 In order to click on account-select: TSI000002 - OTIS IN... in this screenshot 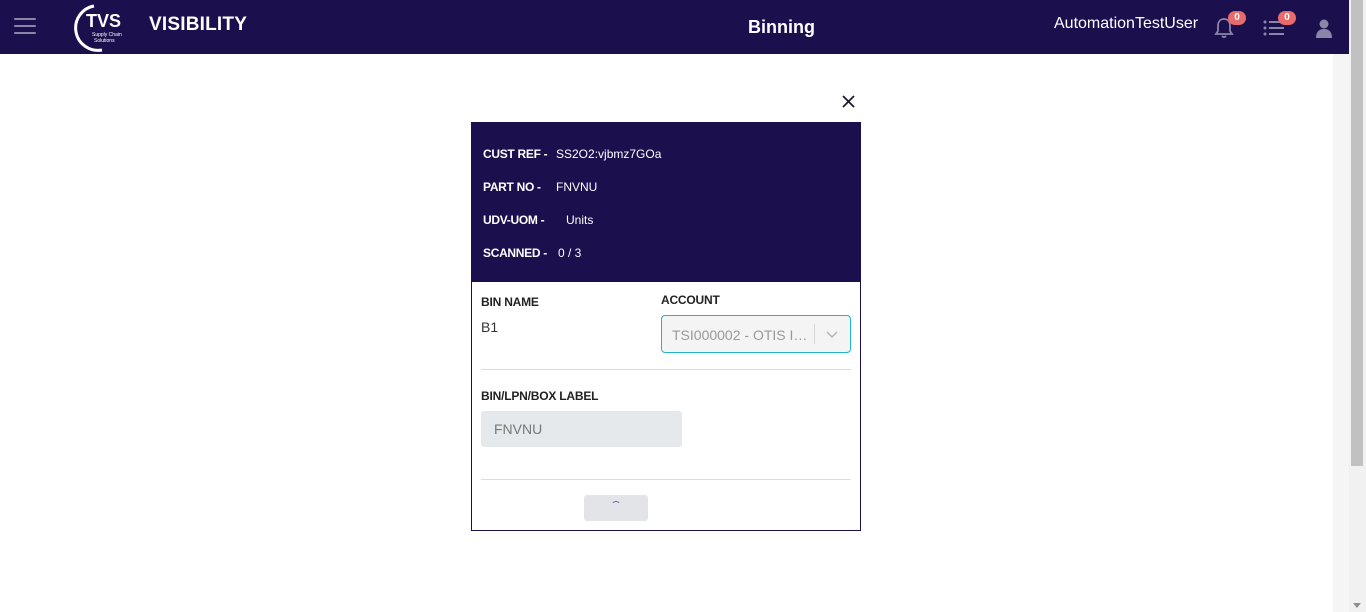, I will do `click(756, 334)`.